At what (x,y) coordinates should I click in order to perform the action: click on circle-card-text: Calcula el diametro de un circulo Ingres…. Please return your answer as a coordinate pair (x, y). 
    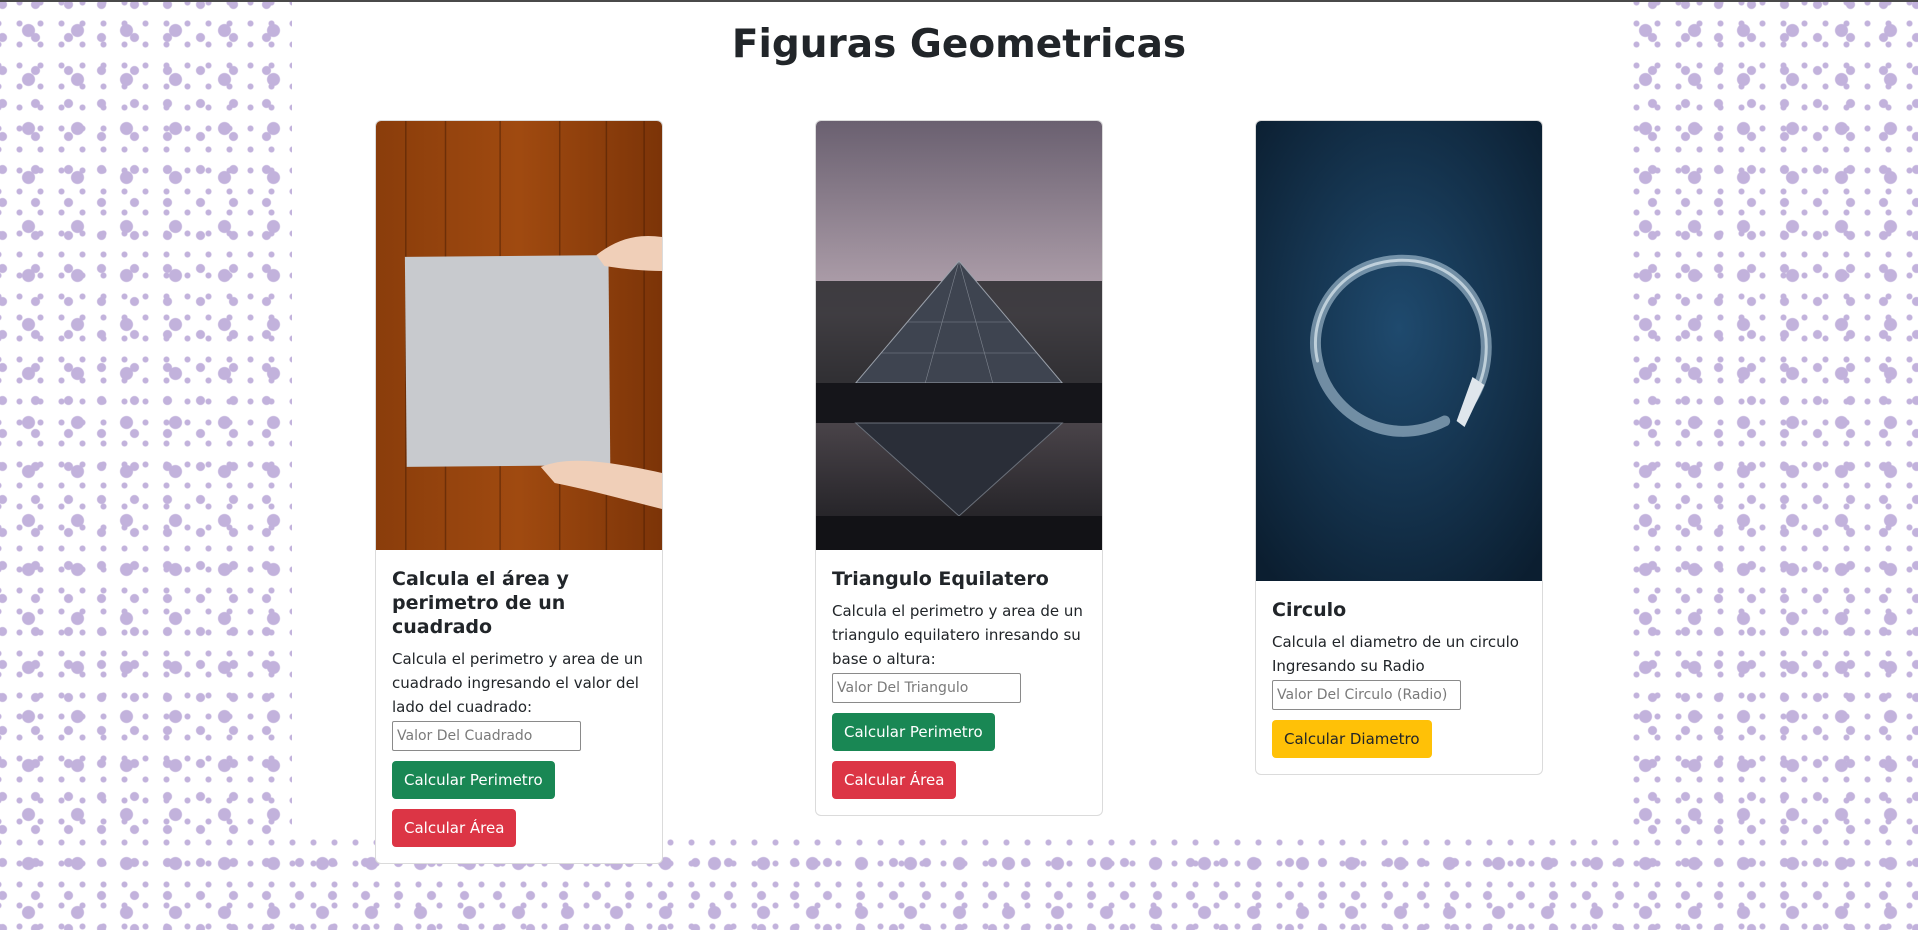
    Looking at the image, I should click on (1395, 654).